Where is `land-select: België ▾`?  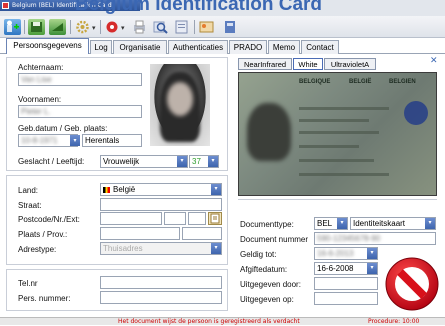 land-select: België ▾ is located at coordinates (161, 189).